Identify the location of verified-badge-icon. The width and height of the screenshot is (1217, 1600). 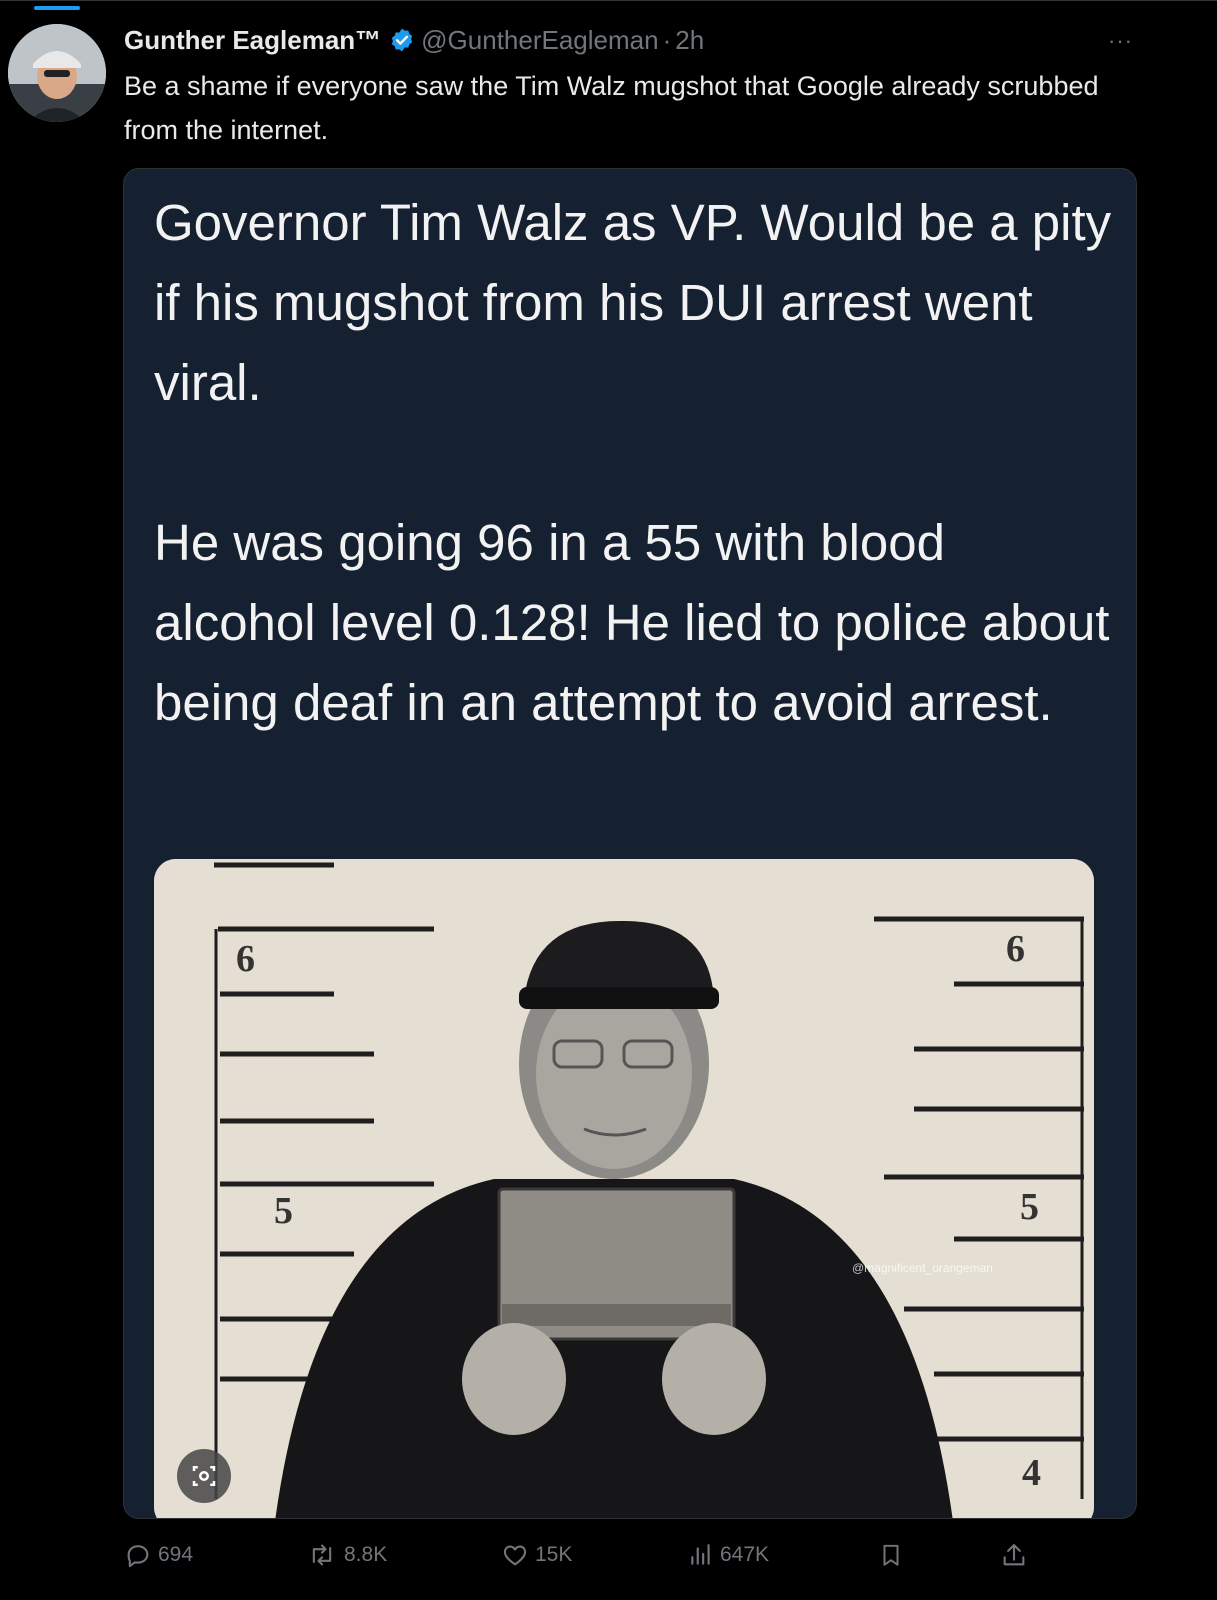
(402, 40).